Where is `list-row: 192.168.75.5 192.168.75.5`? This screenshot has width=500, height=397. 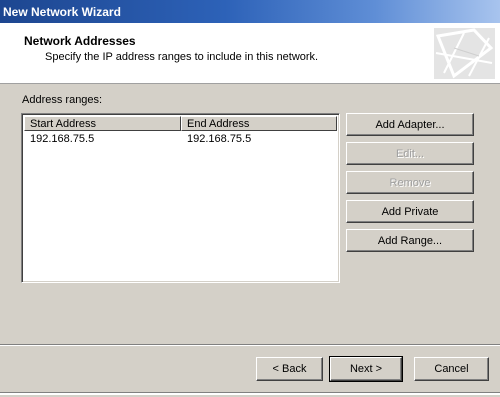 list-row: 192.168.75.5 192.168.75.5 is located at coordinates (180, 139).